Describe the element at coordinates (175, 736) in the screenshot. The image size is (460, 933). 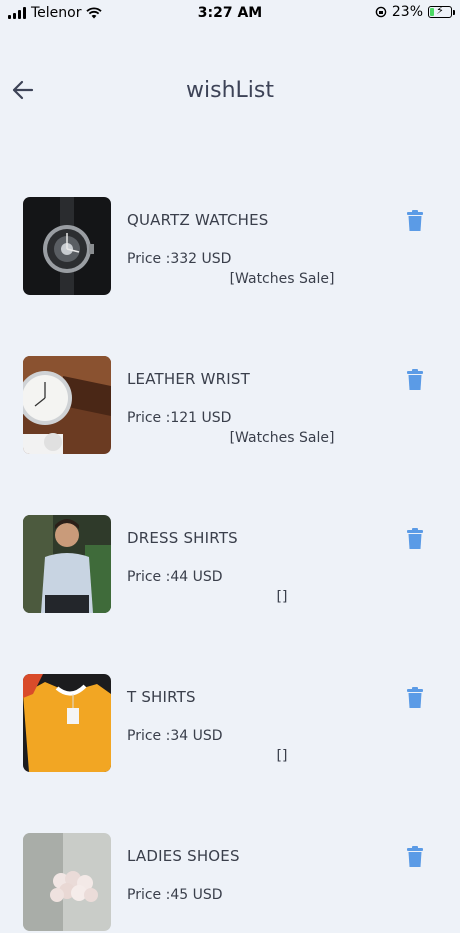
I see `product-price: Price :34 USD` at that location.